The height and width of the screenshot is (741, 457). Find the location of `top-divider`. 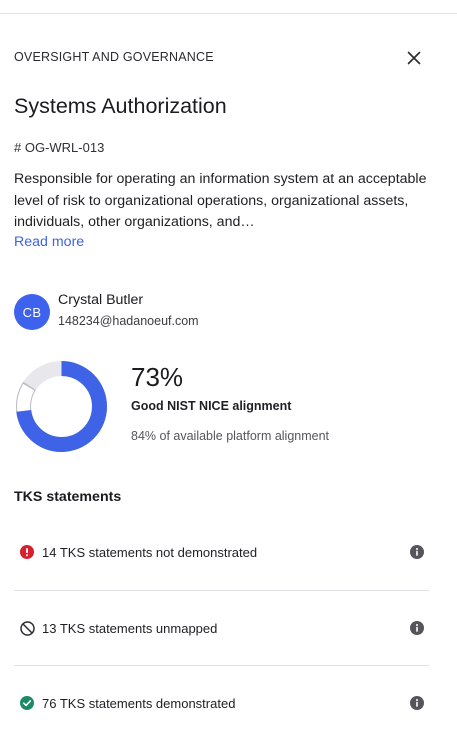

top-divider is located at coordinates (228, 13).